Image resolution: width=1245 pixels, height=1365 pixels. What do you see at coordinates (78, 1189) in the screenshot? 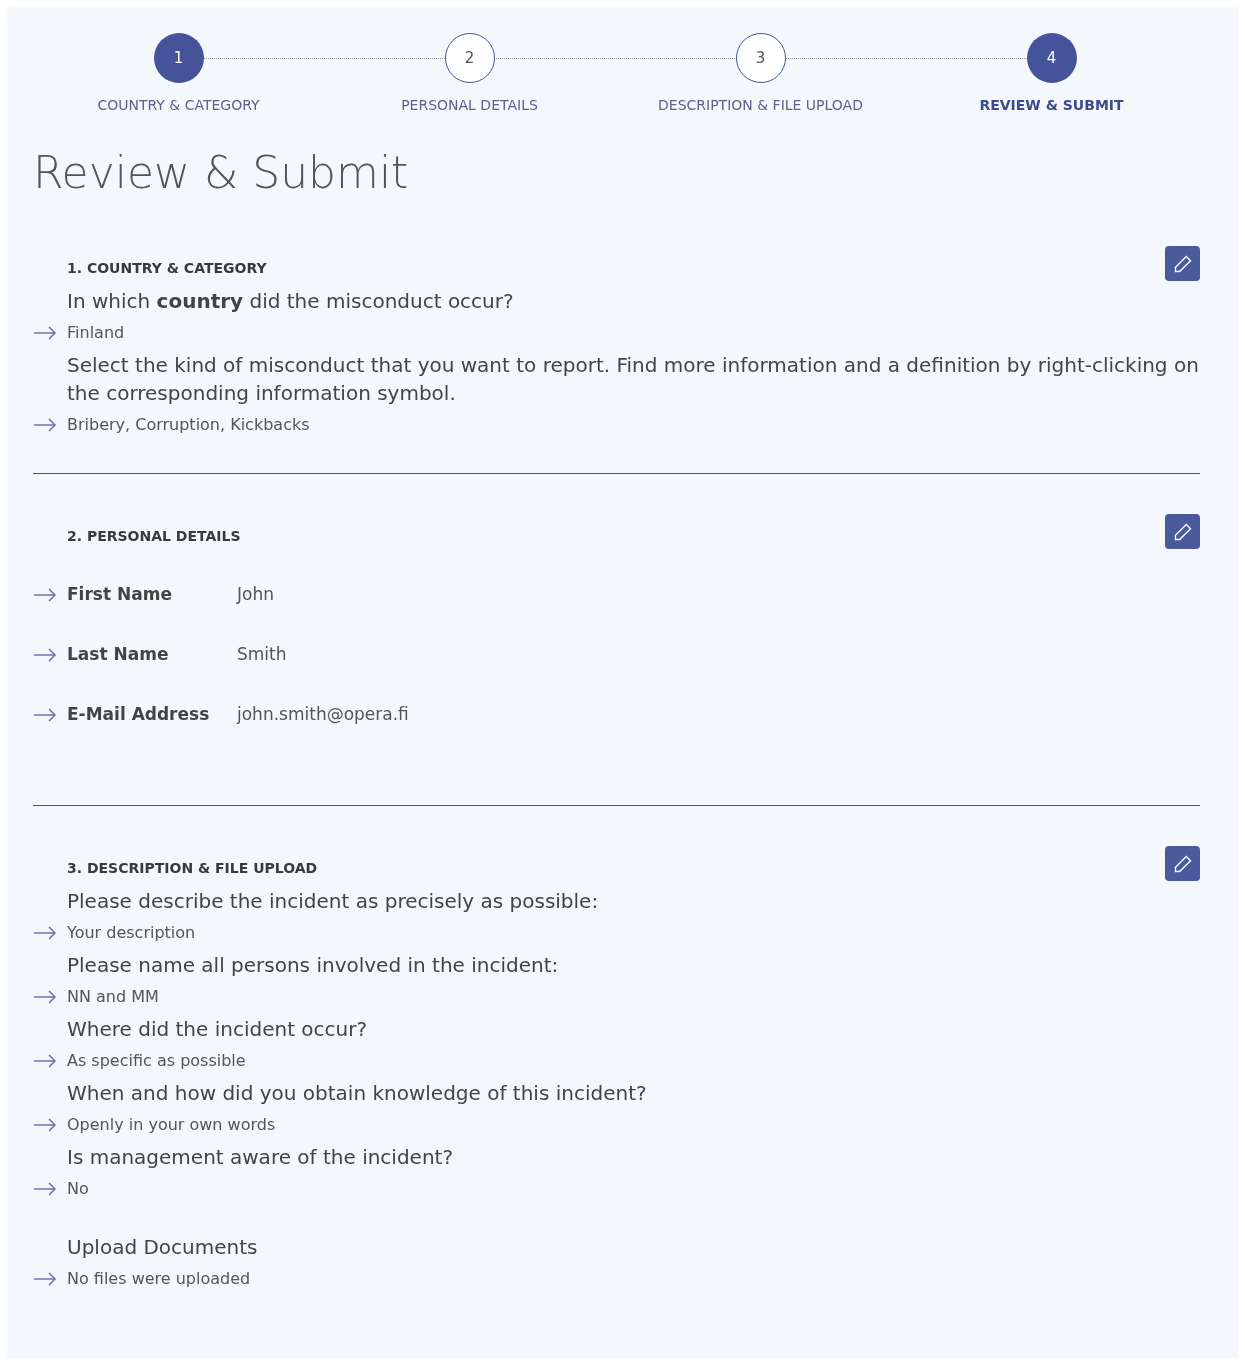
I see `answer-text: No` at bounding box center [78, 1189].